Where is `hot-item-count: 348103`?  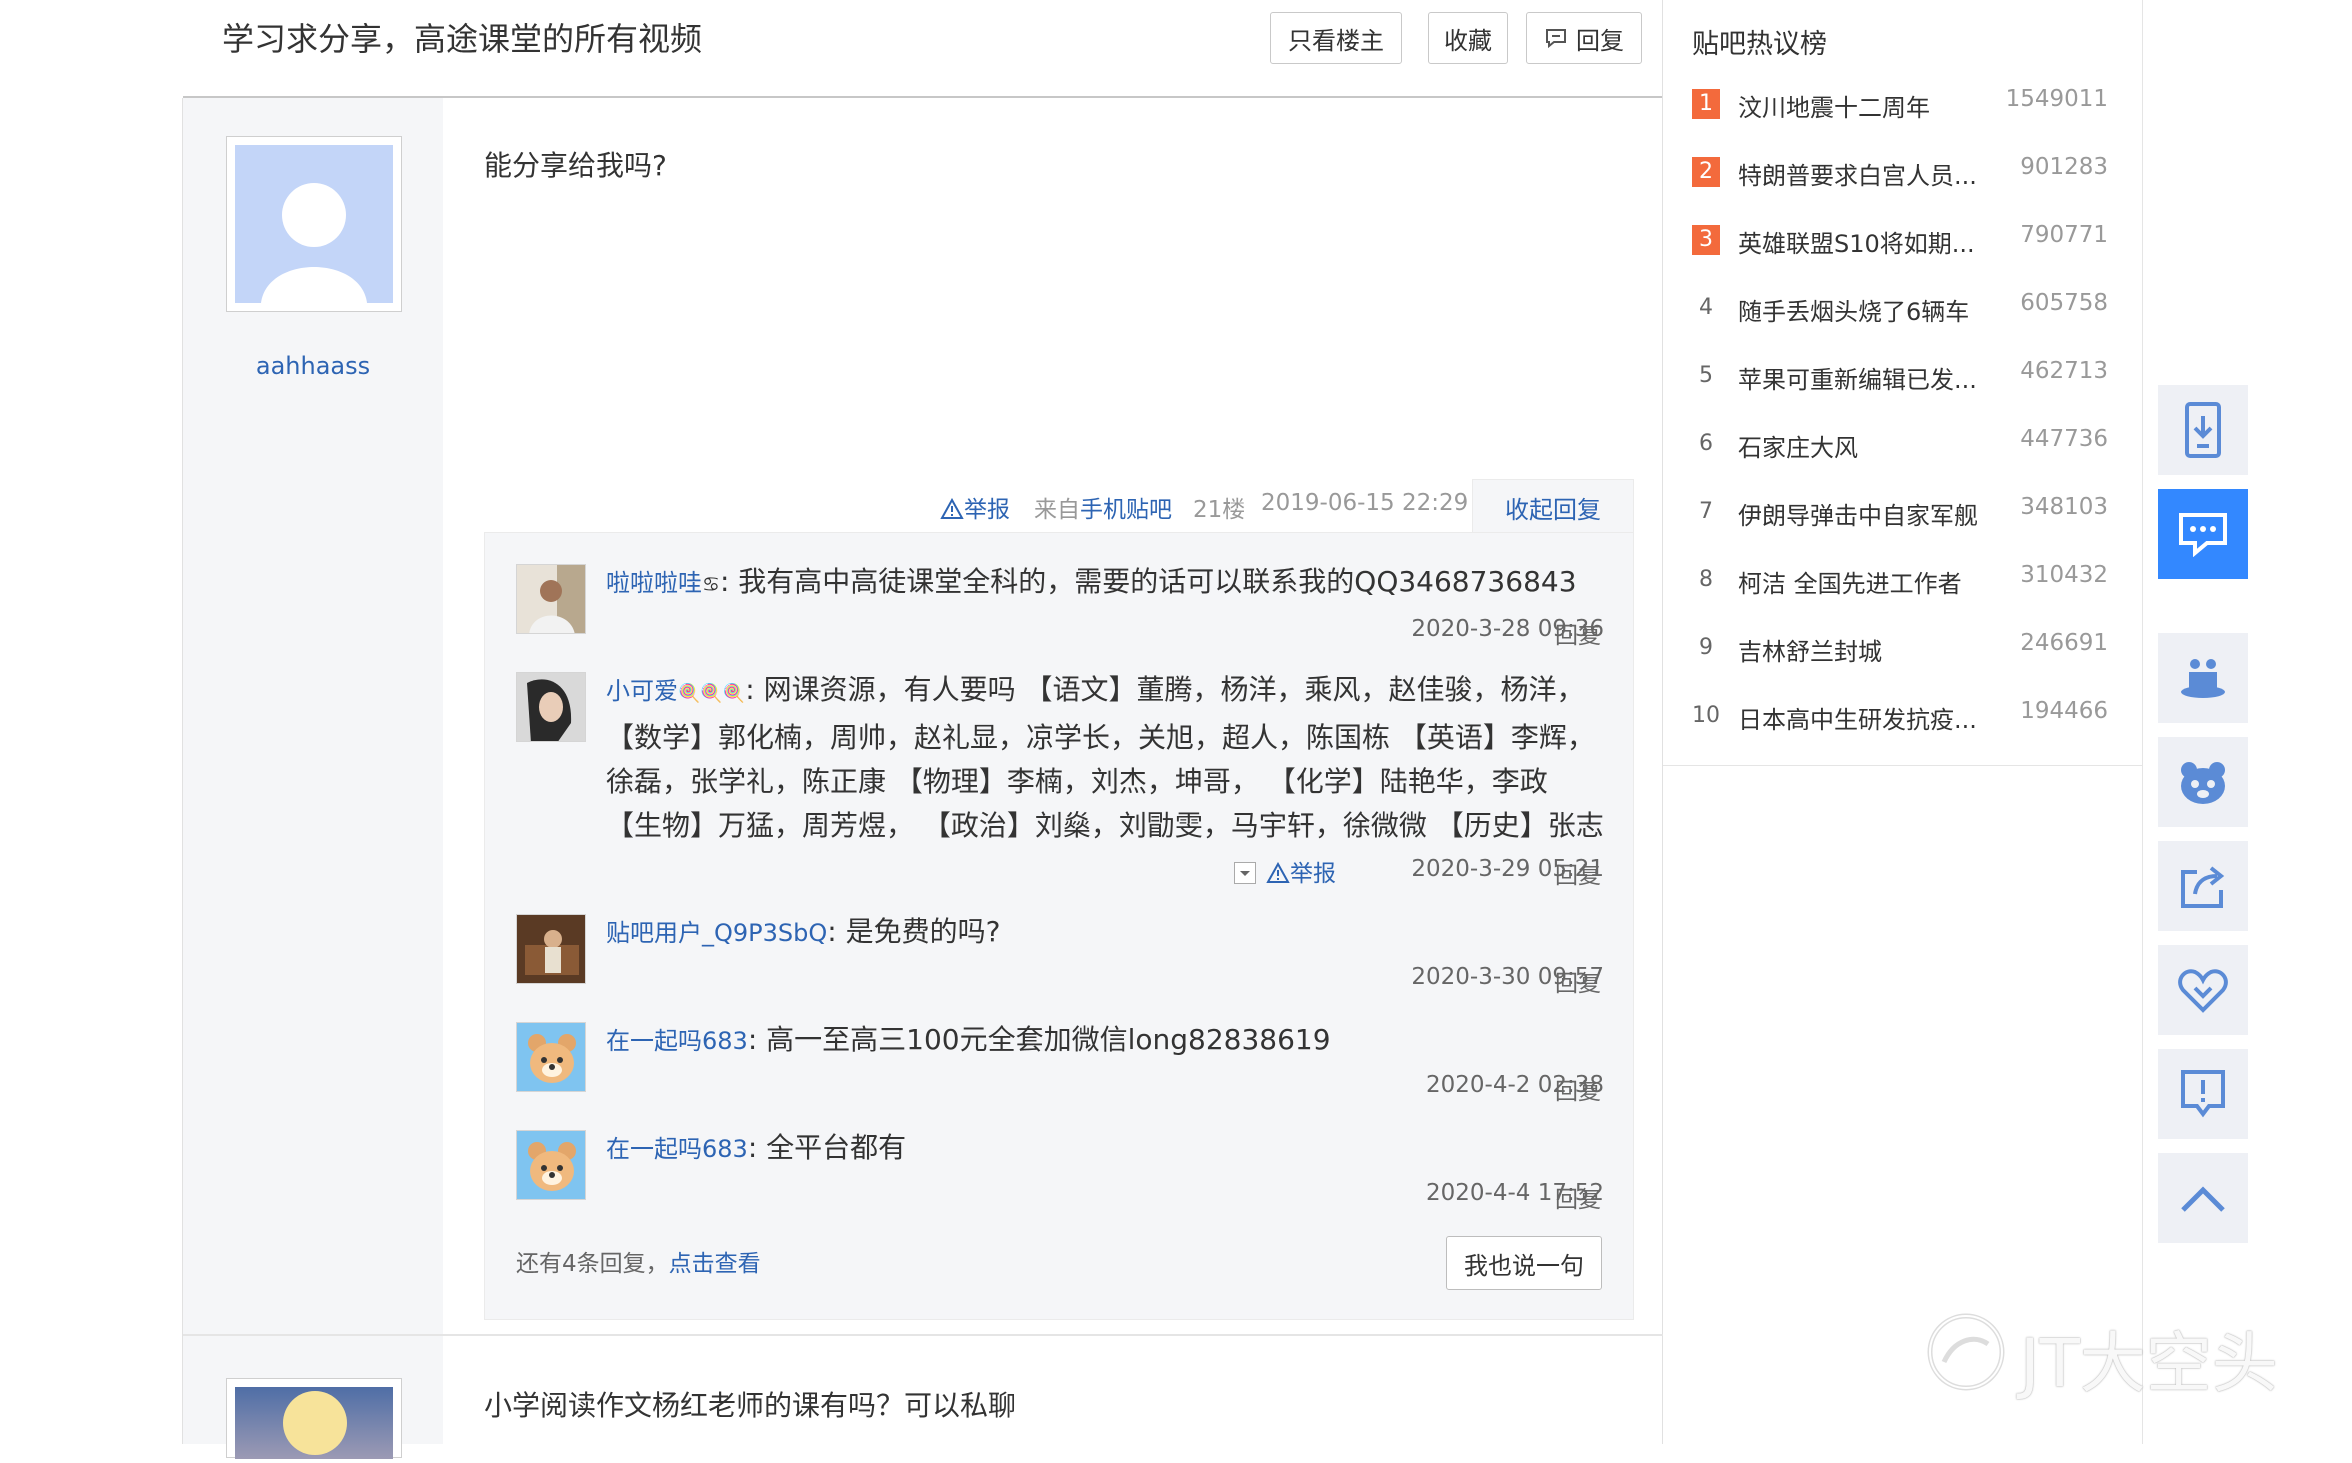
hot-item-count: 348103 is located at coordinates (2064, 507).